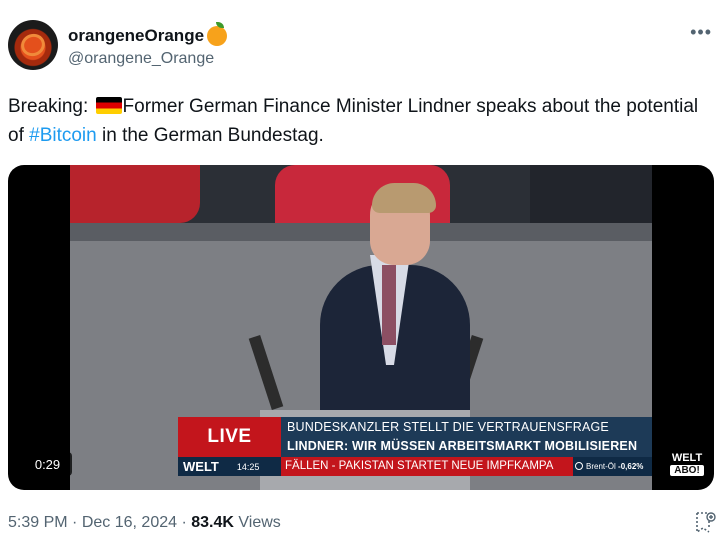 This screenshot has width=726, height=550. Describe the element at coordinates (229, 466) in the screenshot. I see `channel-bar: WELT 14:25` at that location.